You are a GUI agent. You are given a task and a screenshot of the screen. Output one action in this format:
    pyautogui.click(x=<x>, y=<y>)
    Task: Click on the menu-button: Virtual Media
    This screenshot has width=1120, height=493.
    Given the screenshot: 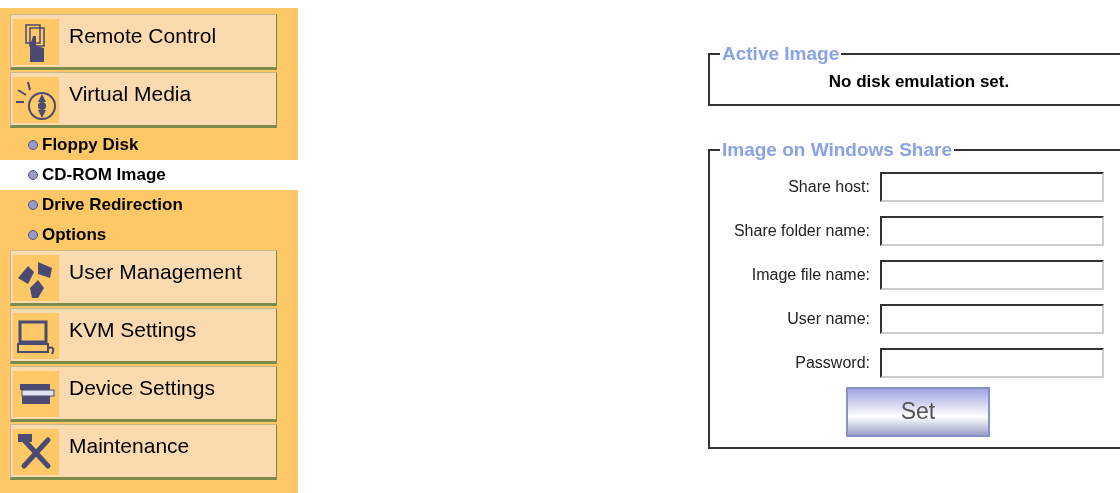 What is the action you would take?
    pyautogui.click(x=143, y=100)
    